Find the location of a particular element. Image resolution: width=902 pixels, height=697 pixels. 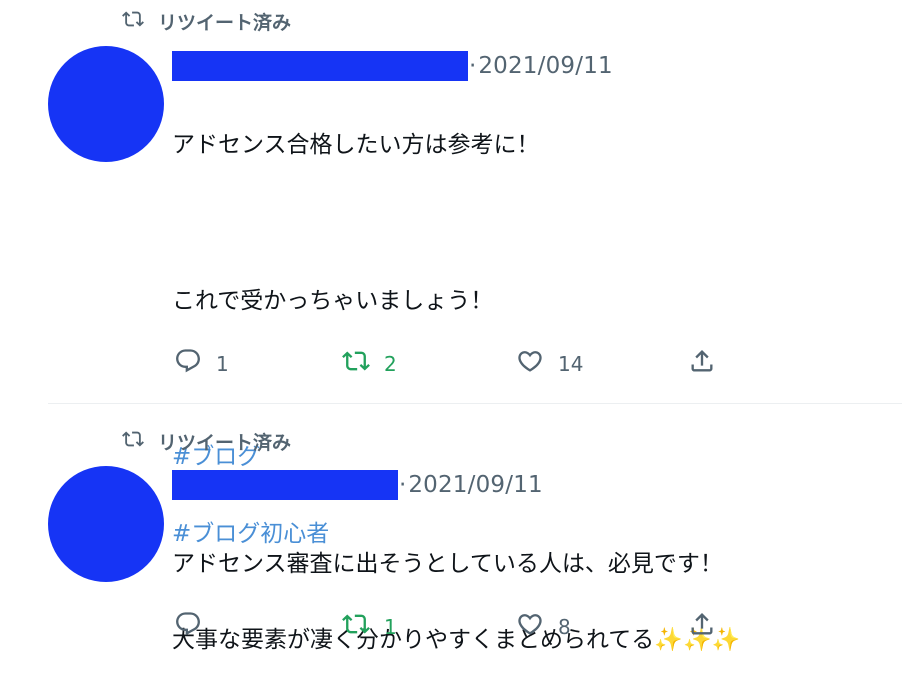

reply-button is located at coordinates (195, 626).